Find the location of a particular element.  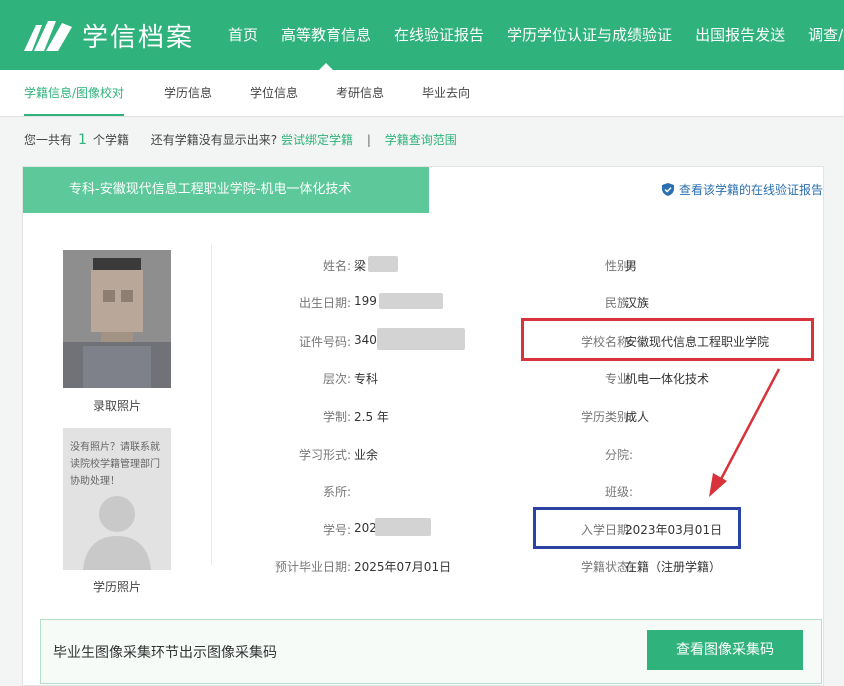

nav-online-verification-report: 在线验证报告 is located at coordinates (439, 35).